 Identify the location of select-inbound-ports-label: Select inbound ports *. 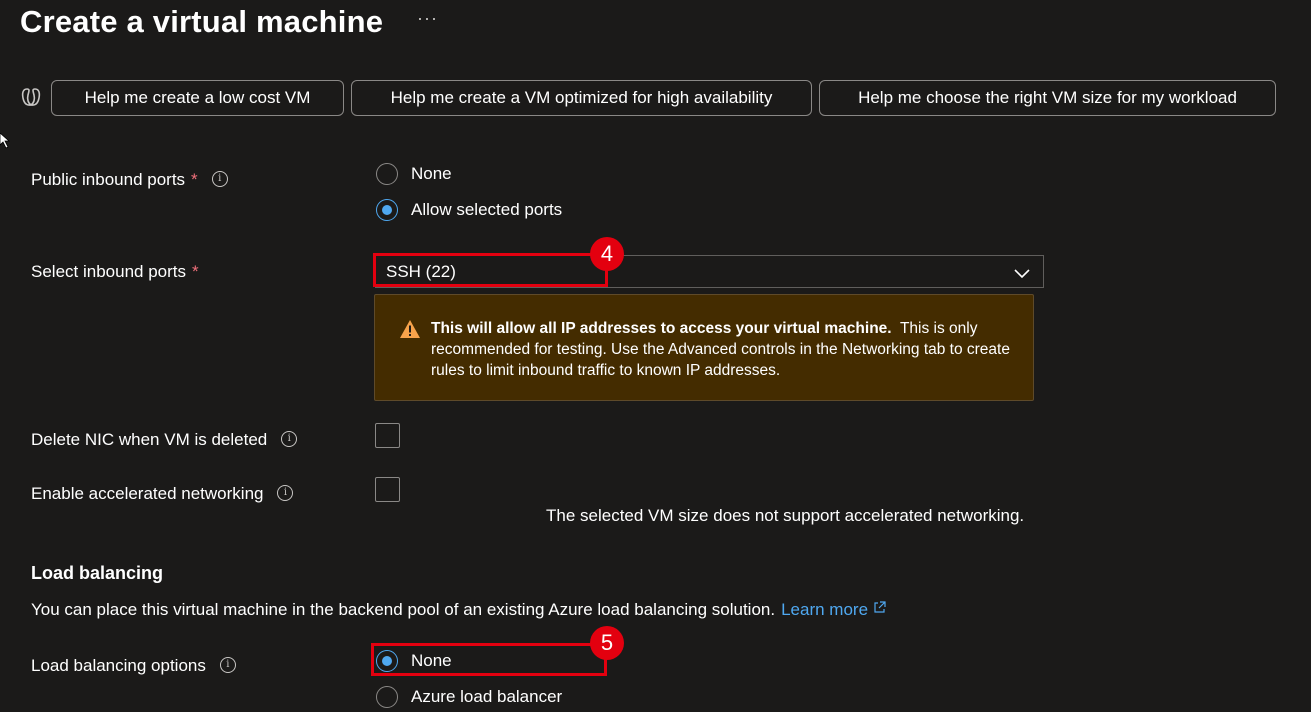
(115, 271).